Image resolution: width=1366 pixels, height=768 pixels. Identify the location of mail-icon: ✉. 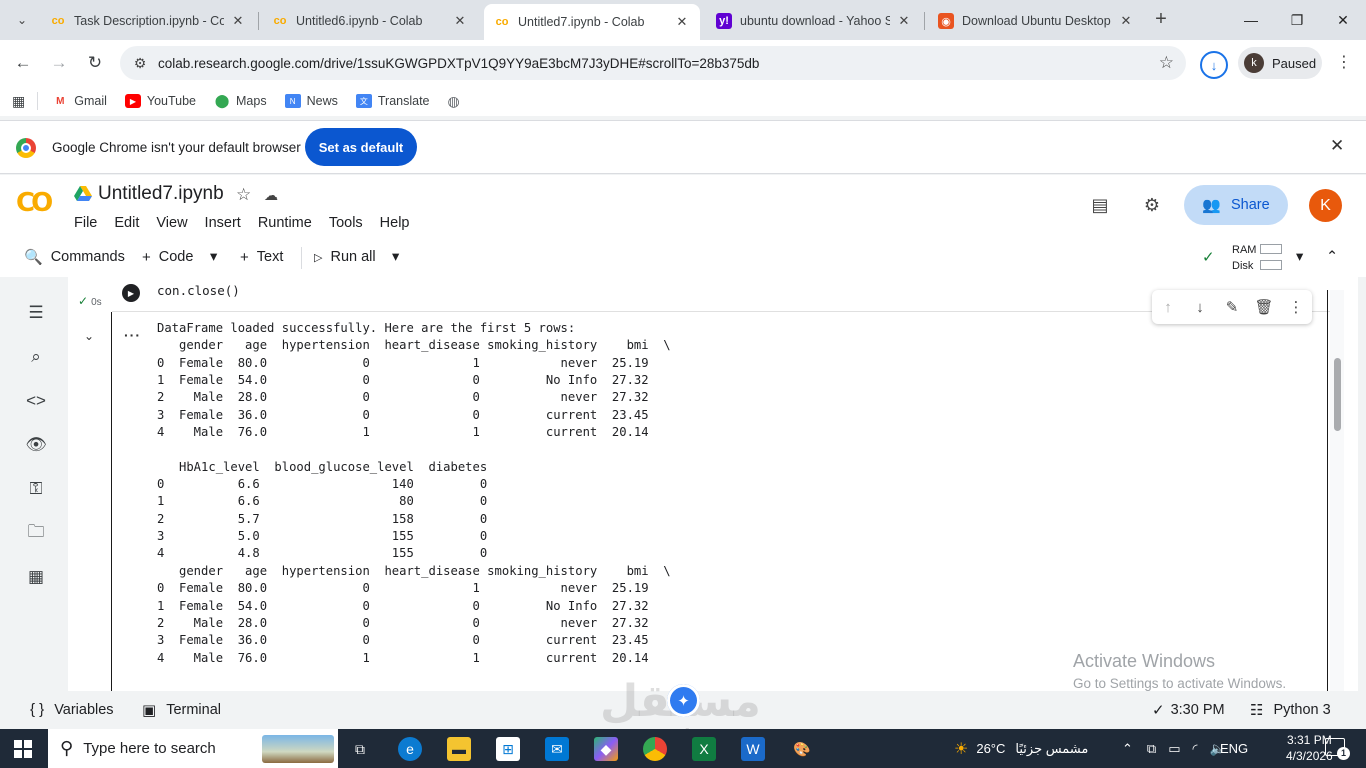
(557, 749).